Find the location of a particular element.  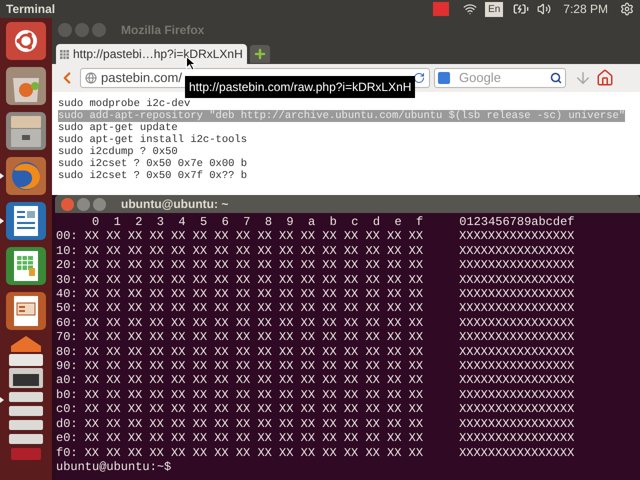

code-line: sudo i2cset ? 0x50 0x7e 0x00 b is located at coordinates (153, 164).